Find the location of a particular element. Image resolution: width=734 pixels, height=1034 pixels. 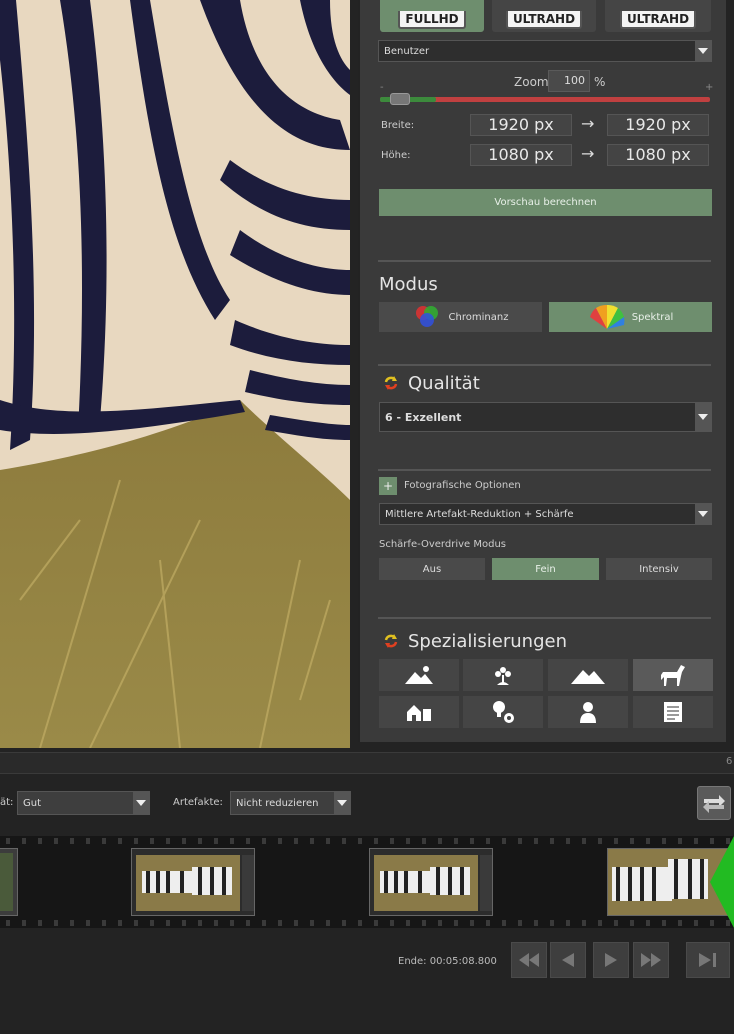

chrominanz-mode-button: Chrominanz is located at coordinates (460, 317).